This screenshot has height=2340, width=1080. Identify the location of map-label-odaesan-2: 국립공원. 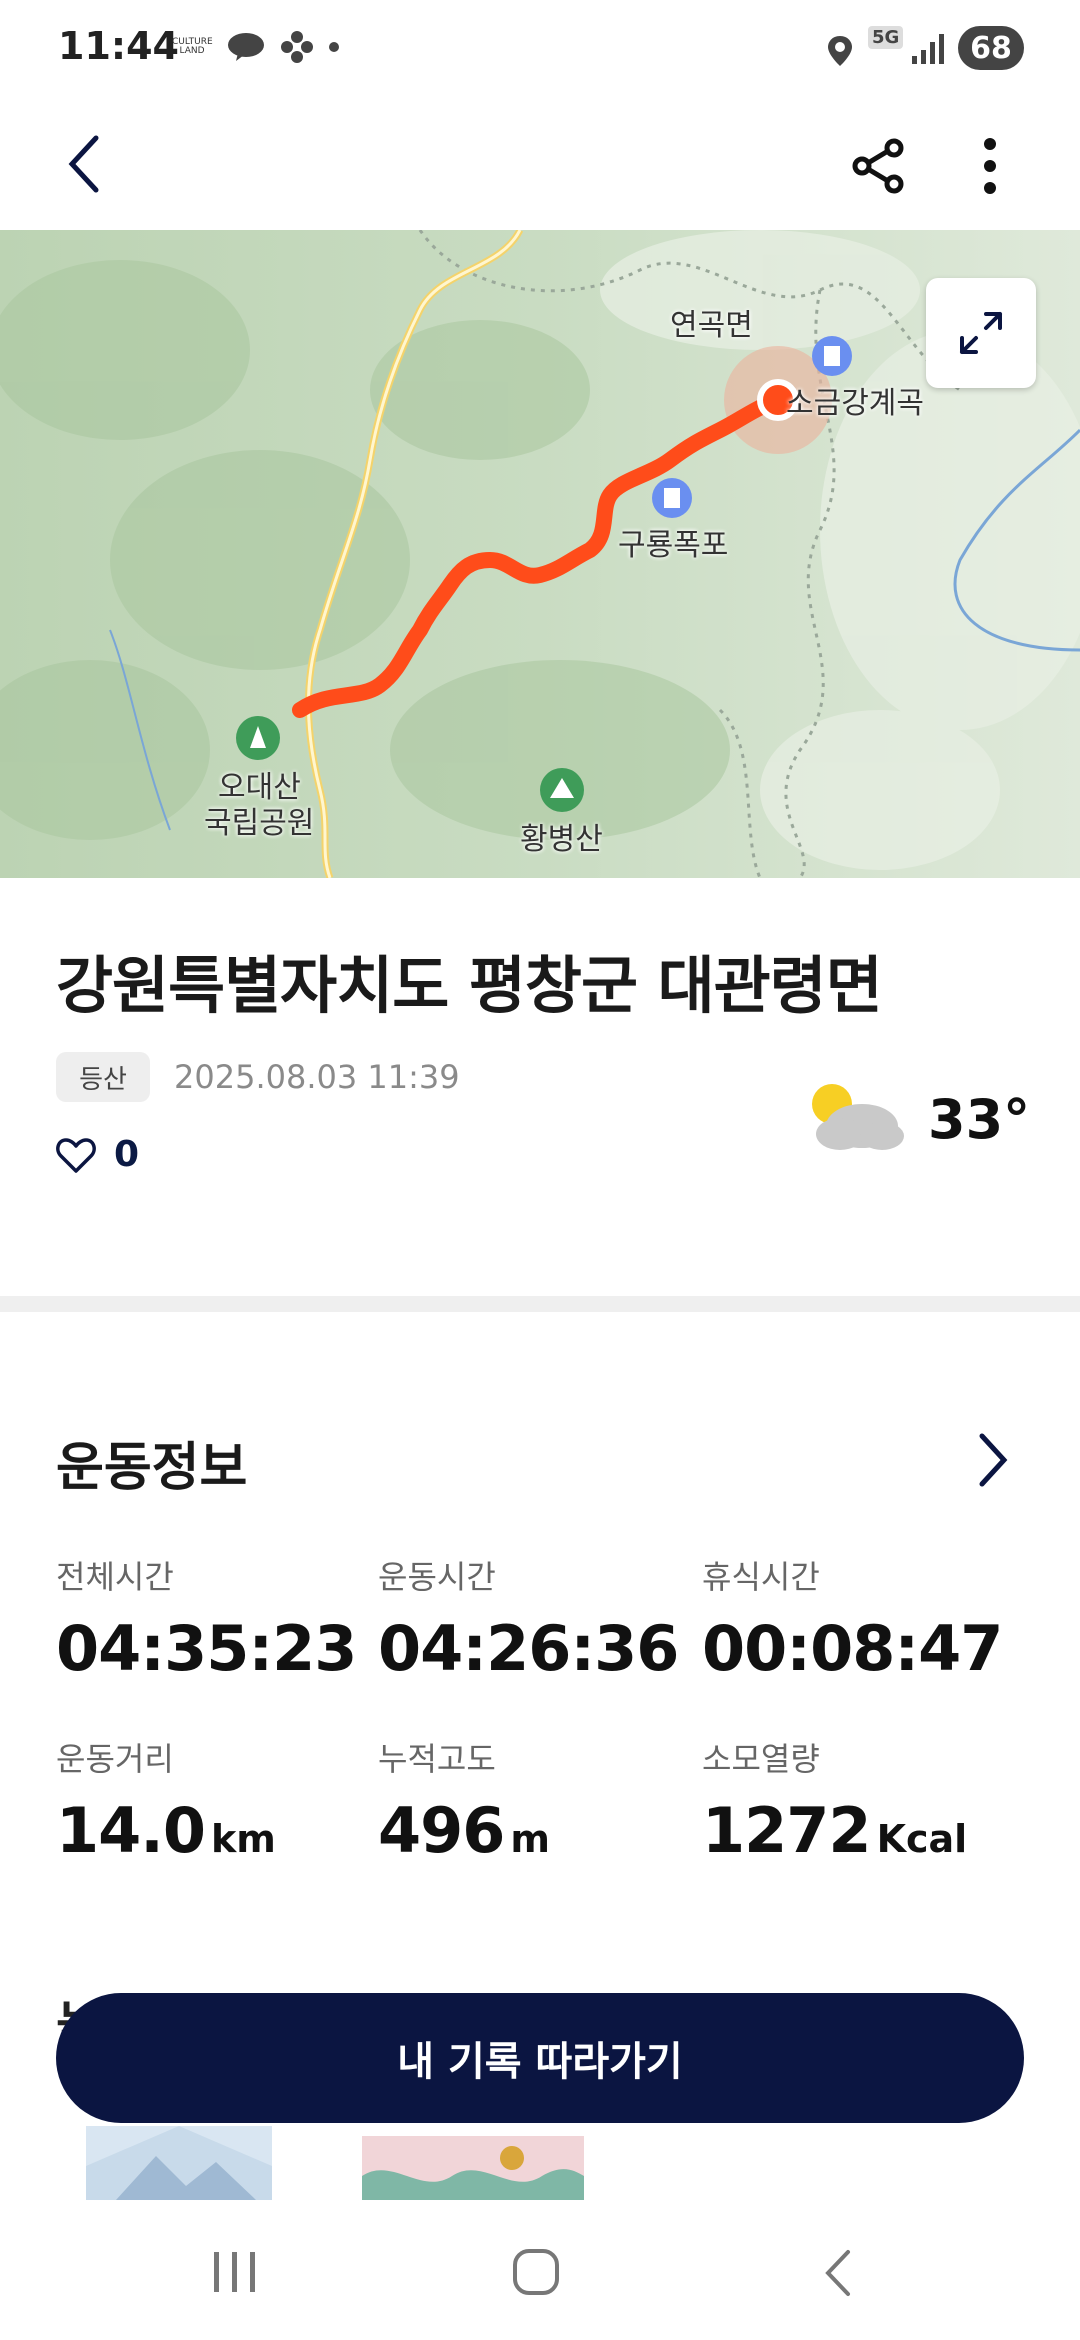
(259, 823).